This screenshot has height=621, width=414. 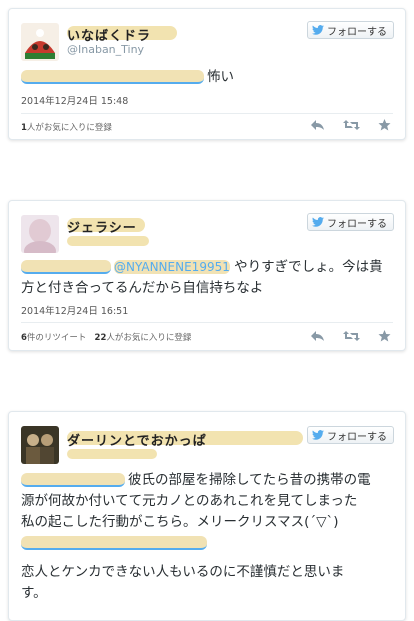 What do you see at coordinates (74, 100) in the screenshot?
I see `tweet-timestamp: 2014年12月24日 15:48` at bounding box center [74, 100].